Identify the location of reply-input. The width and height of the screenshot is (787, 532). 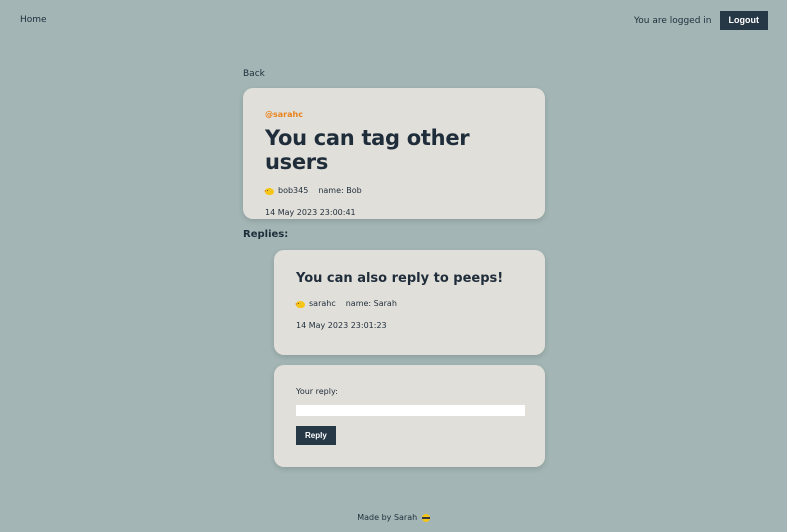
(410, 410).